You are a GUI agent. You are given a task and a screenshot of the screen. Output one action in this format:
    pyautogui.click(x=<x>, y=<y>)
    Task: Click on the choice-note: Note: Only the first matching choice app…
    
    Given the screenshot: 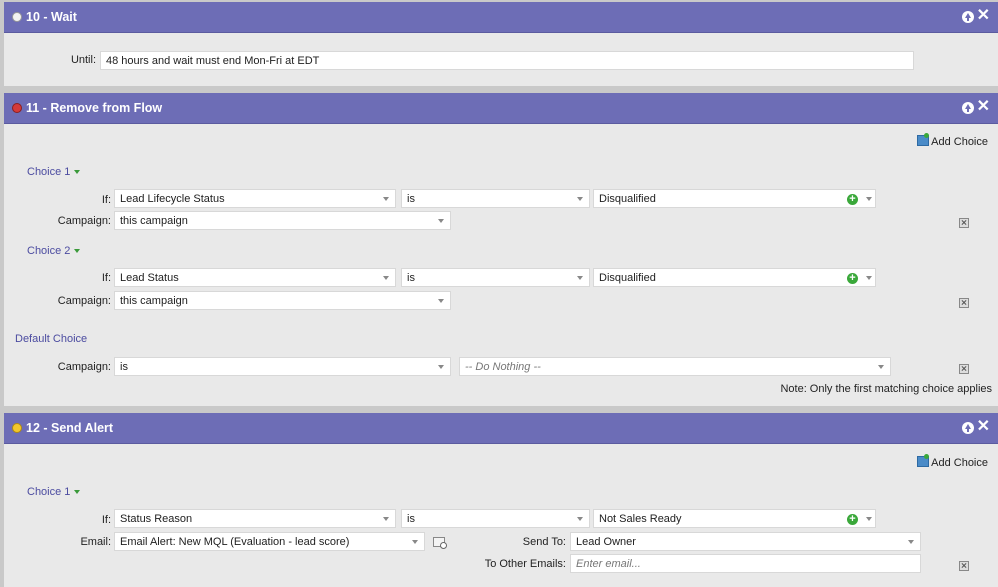 What is the action you would take?
    pyautogui.click(x=886, y=389)
    